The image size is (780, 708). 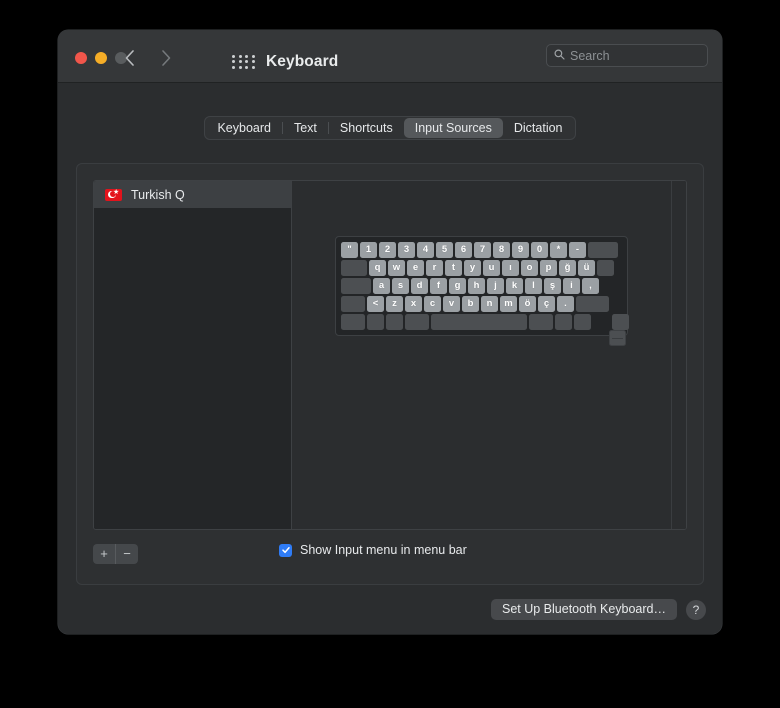 What do you see at coordinates (432, 304) in the screenshot?
I see `keyboard-key: c` at bounding box center [432, 304].